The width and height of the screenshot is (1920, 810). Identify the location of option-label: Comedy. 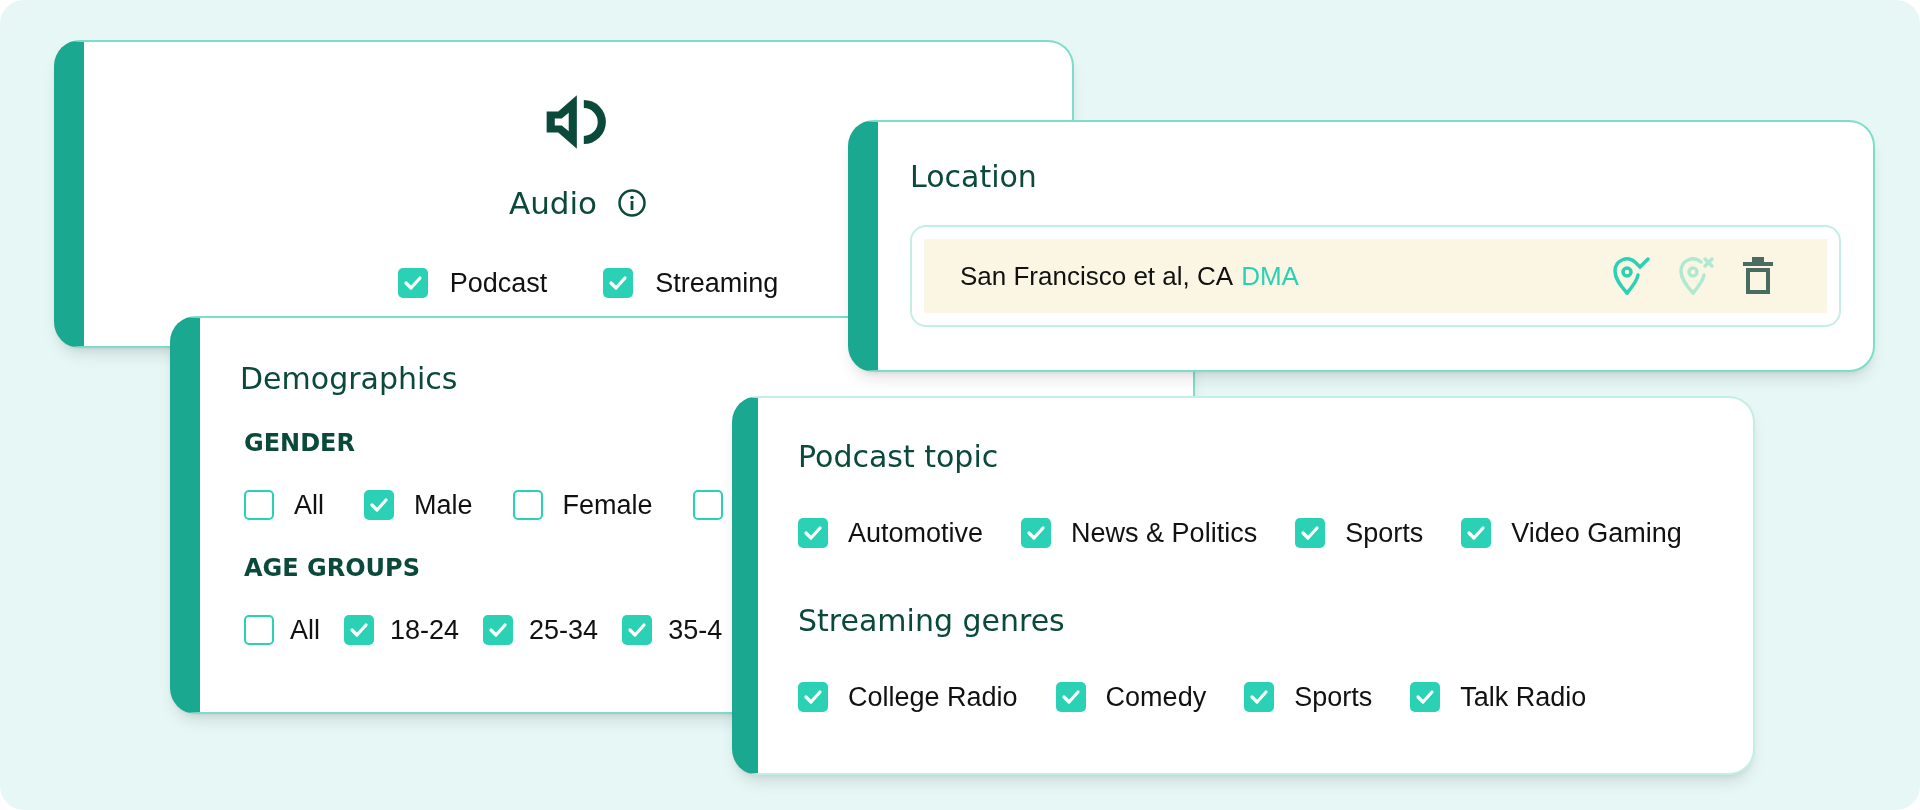
(1156, 697).